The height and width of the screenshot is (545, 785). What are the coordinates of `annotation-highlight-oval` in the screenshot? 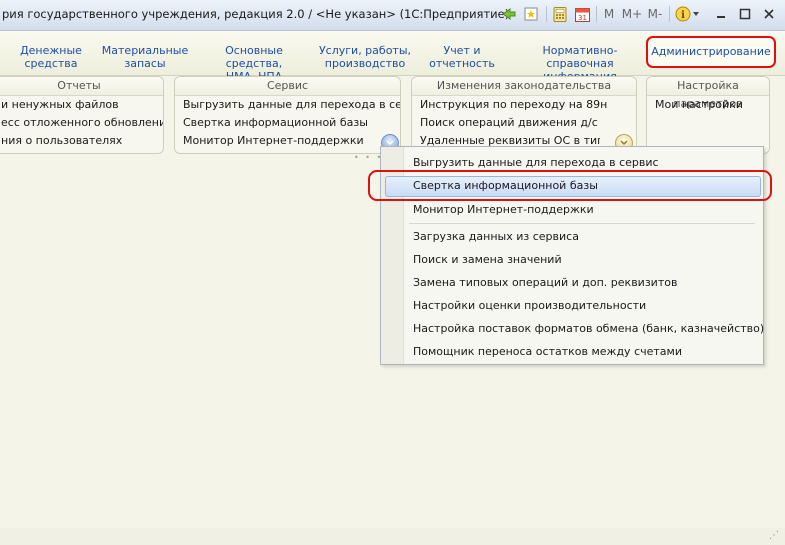 It's located at (570, 185).